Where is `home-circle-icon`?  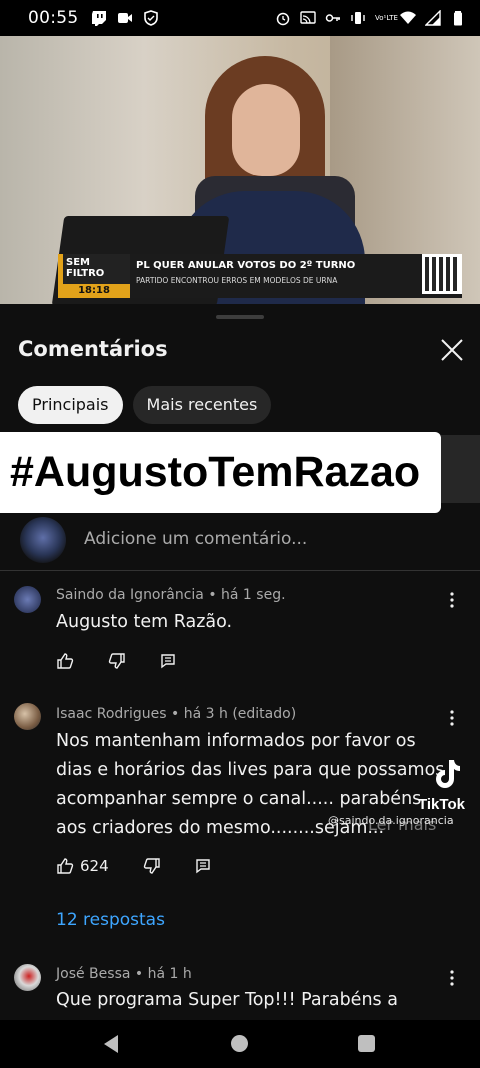
home-circle-icon is located at coordinates (239, 1043).